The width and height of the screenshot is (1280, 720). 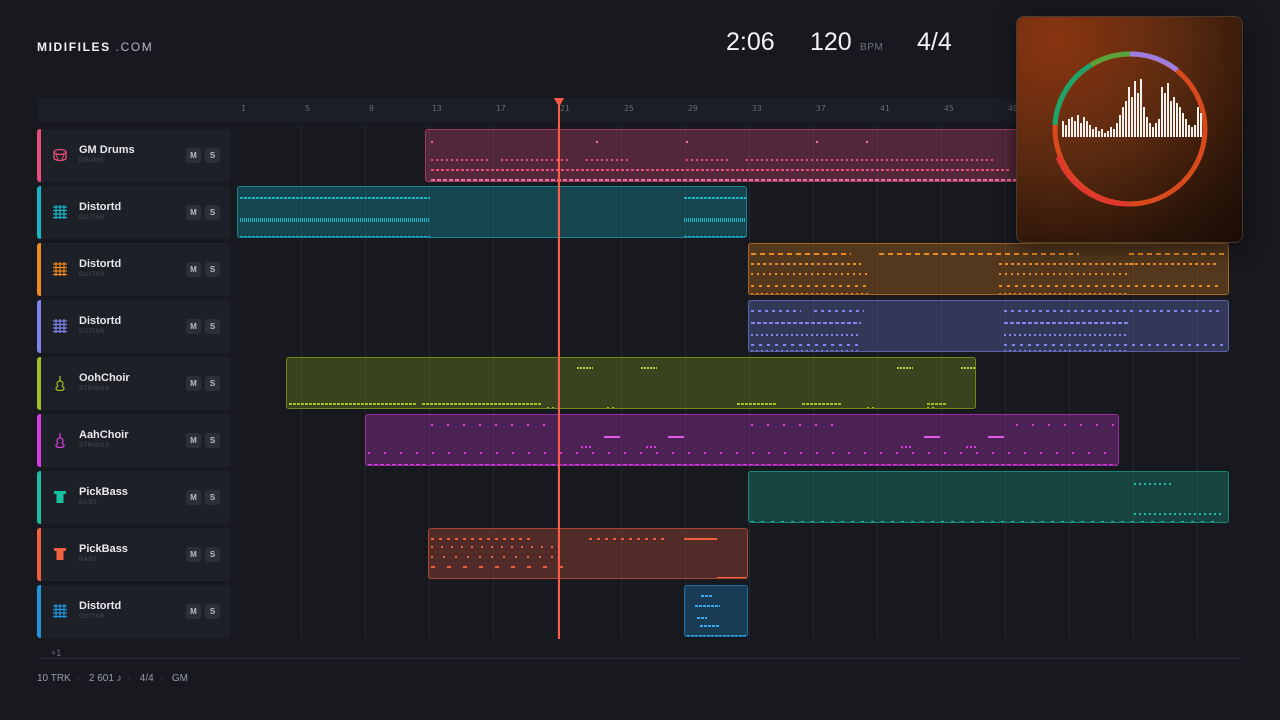 I want to click on track-header-aahchoir: AahChoir STRINGS M S, so click(x=134, y=440).